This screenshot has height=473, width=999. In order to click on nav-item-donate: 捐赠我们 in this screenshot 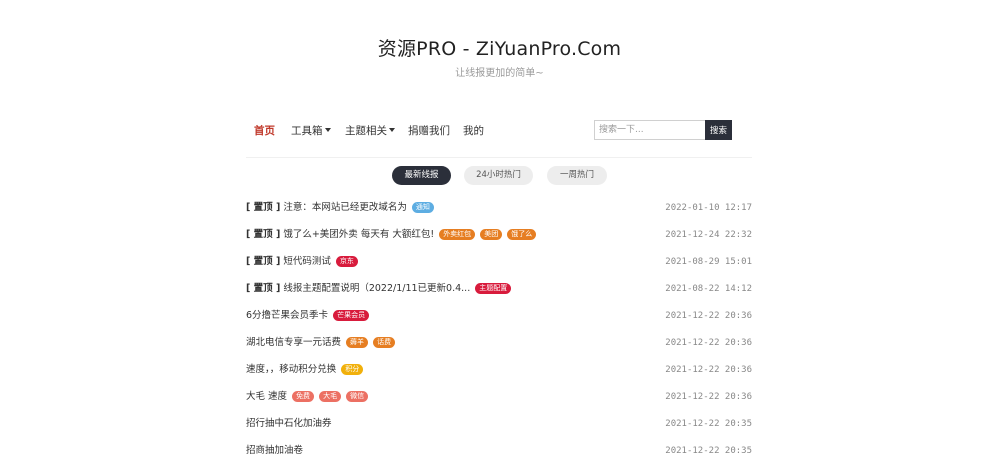, I will do `click(429, 130)`.